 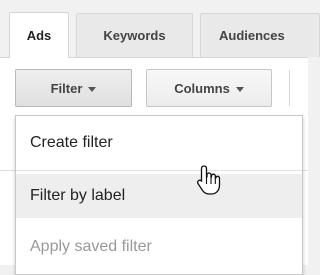 What do you see at coordinates (159, 143) in the screenshot?
I see `menu-item-create-filter: Create filter` at bounding box center [159, 143].